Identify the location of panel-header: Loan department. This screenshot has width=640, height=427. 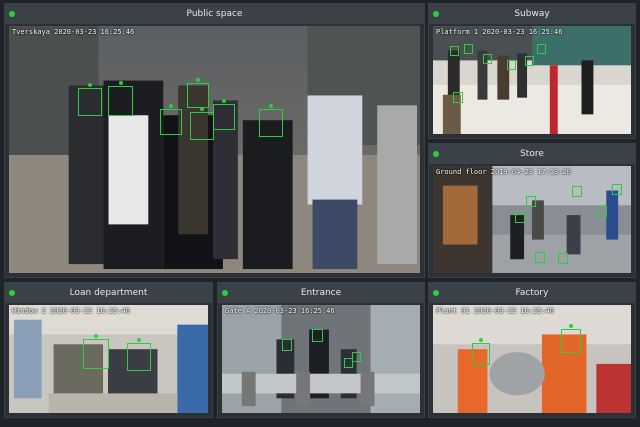
(108, 293).